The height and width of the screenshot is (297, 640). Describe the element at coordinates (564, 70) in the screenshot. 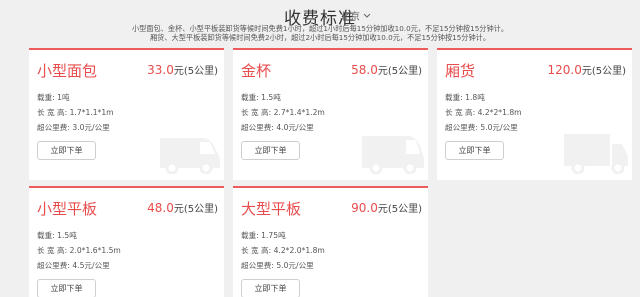

I see `price-value: 120.0` at that location.